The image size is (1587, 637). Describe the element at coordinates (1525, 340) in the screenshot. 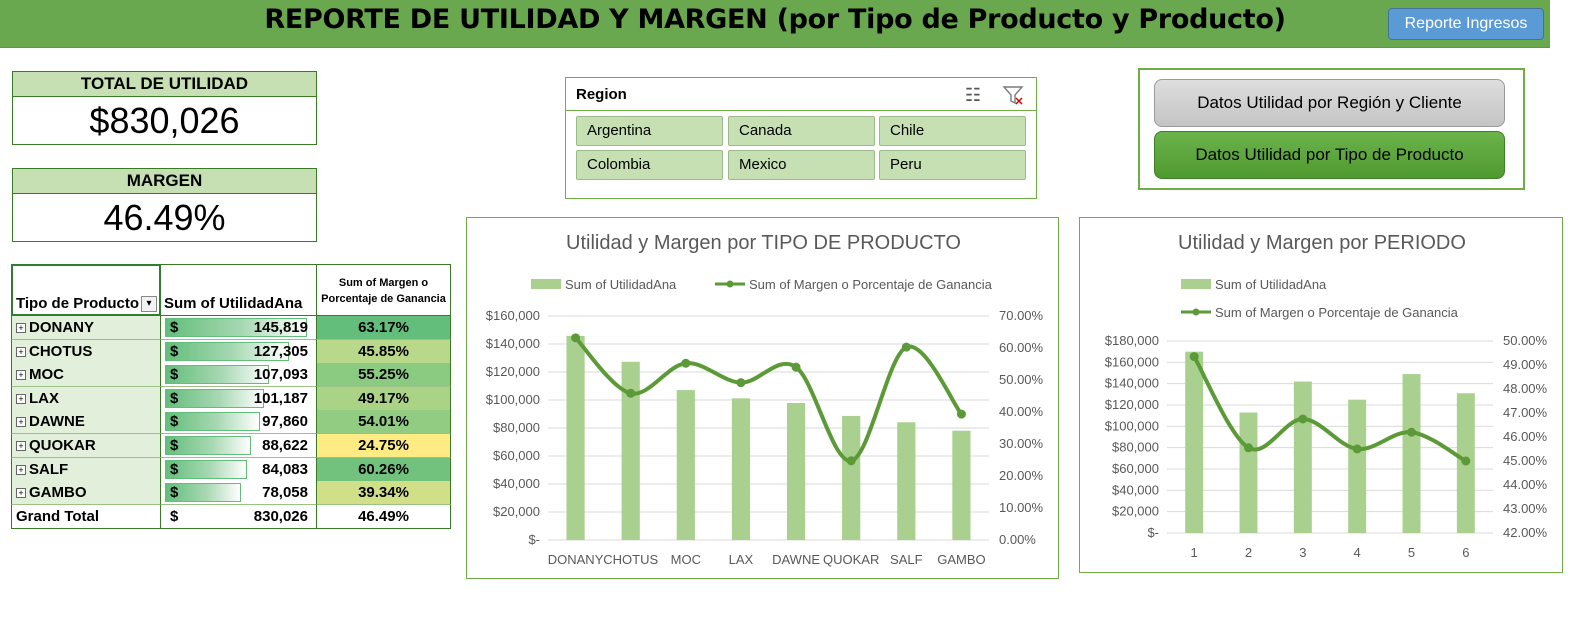

I see `y2-tick-label: 50.00%` at that location.